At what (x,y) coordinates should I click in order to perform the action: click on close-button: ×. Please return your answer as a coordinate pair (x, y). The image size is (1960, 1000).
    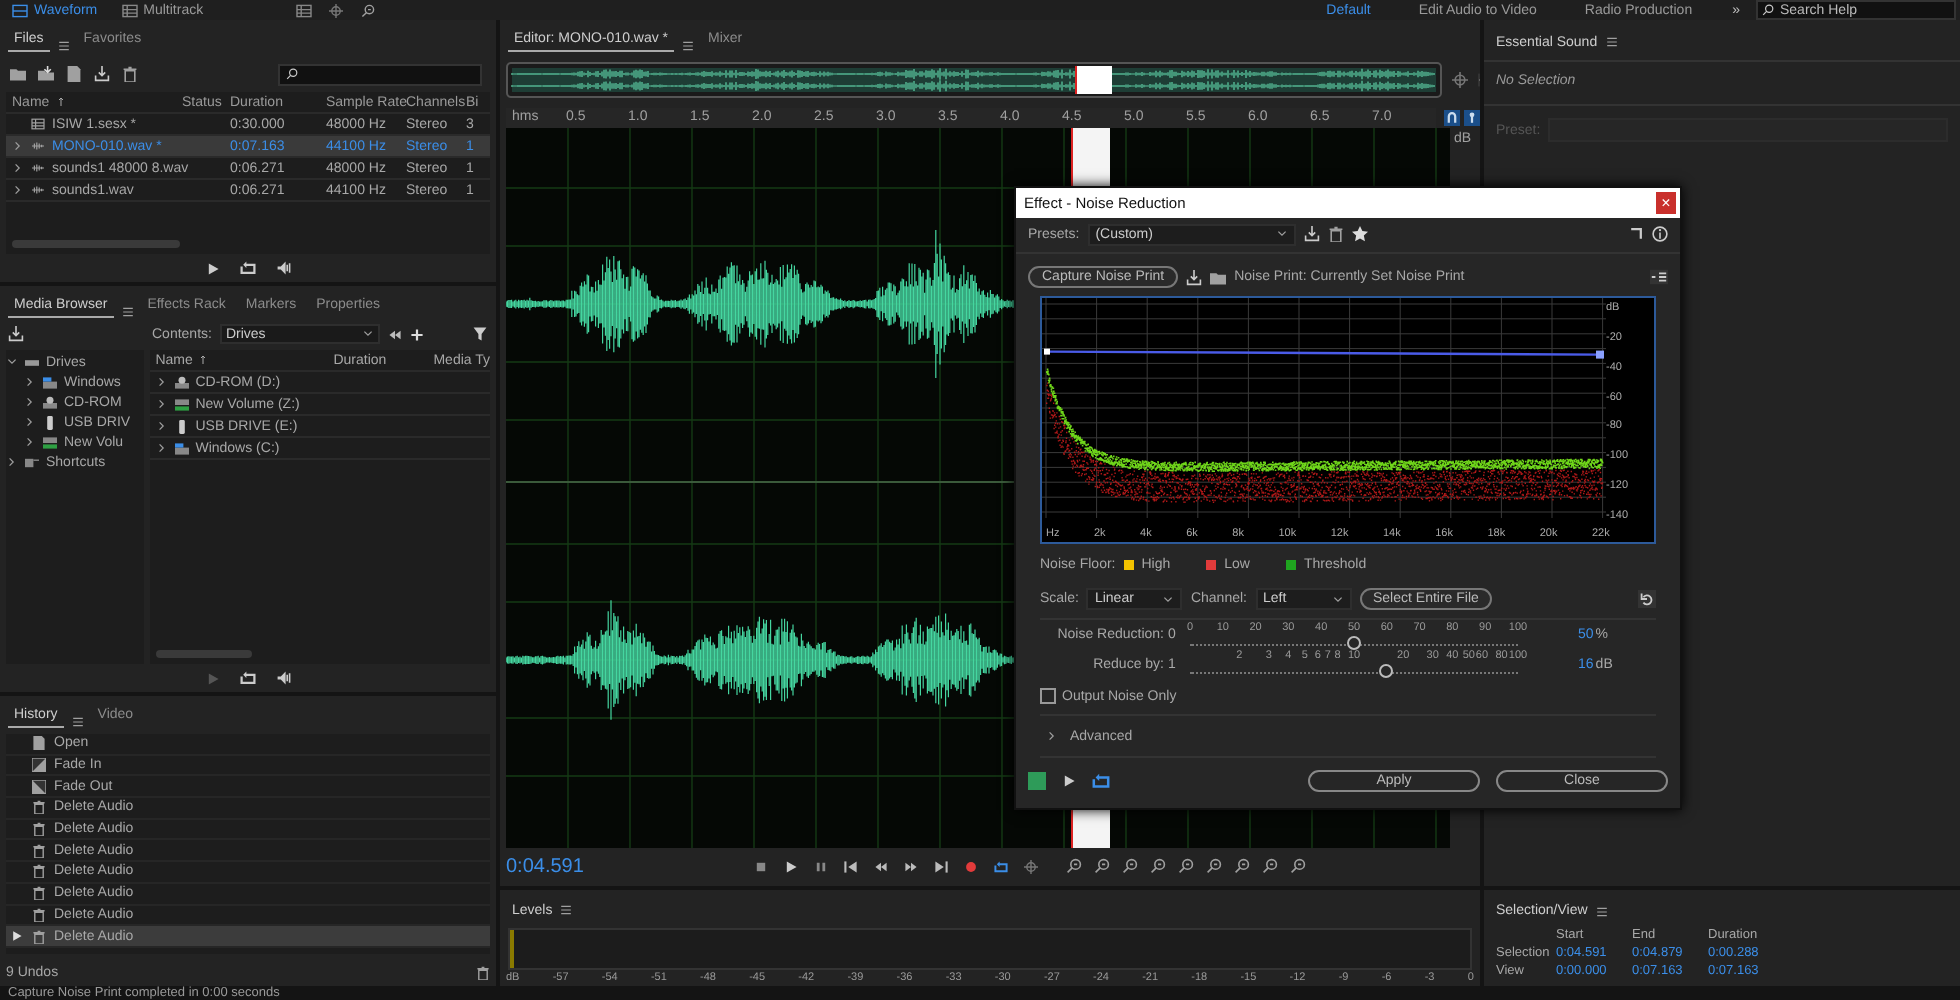
    Looking at the image, I should click on (1666, 202).